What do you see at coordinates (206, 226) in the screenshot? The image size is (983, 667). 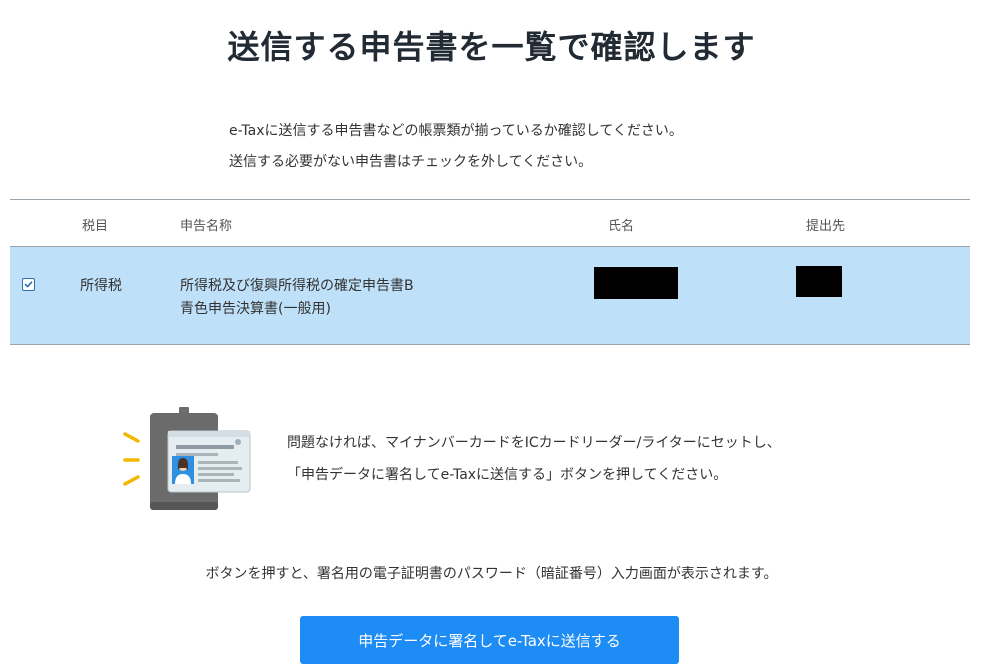 I see `header-form-name: 申告名称` at bounding box center [206, 226].